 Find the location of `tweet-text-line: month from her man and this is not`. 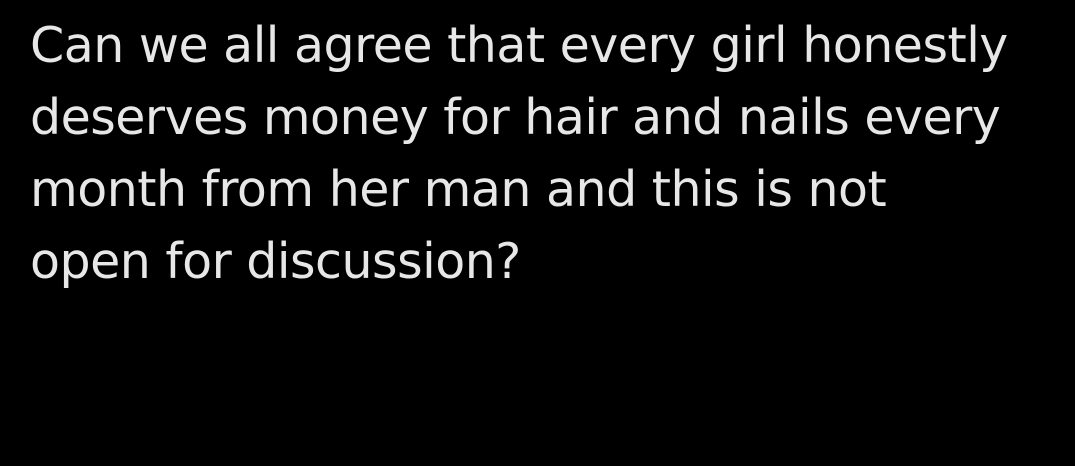

tweet-text-line: month from her man and this is not is located at coordinates (458, 189).